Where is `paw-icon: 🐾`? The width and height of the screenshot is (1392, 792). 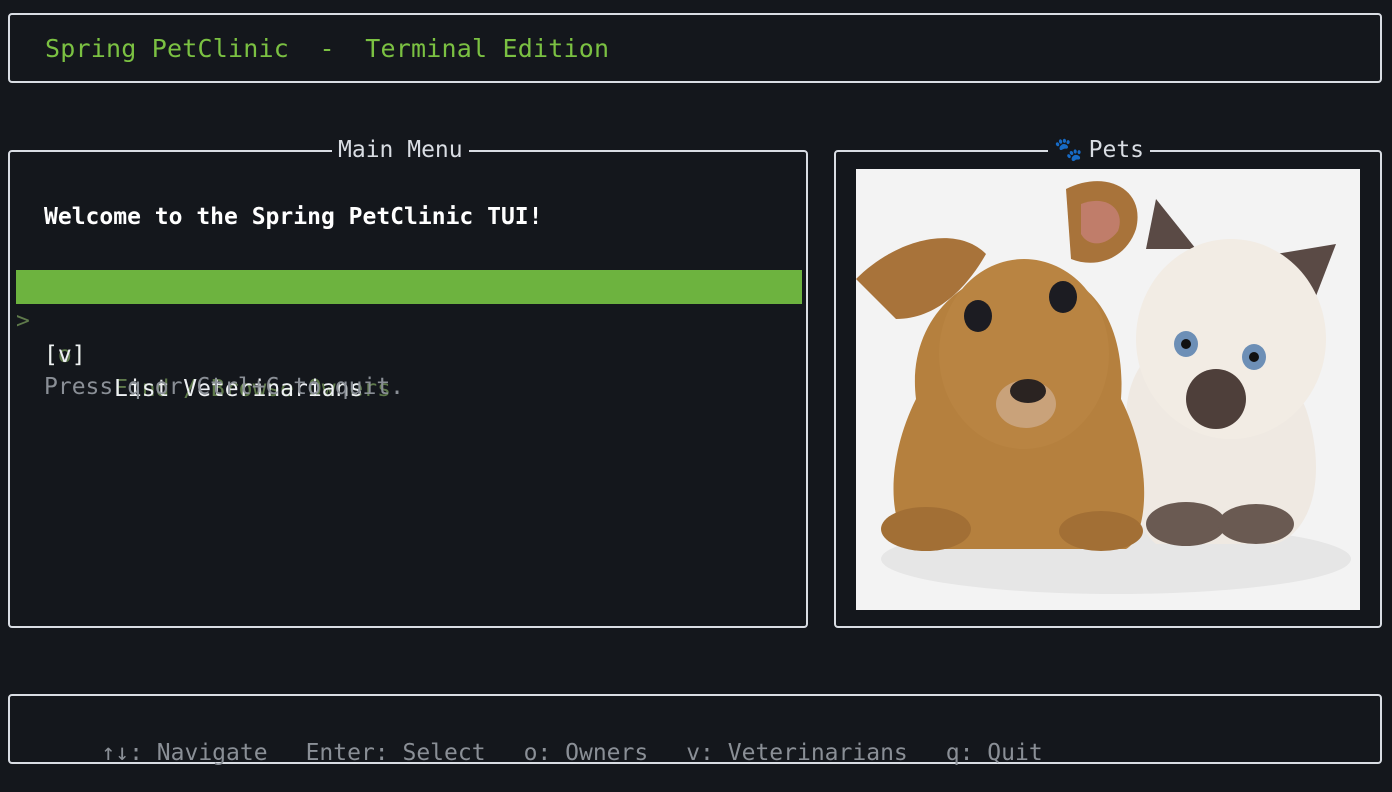
paw-icon: 🐾 is located at coordinates (1068, 150).